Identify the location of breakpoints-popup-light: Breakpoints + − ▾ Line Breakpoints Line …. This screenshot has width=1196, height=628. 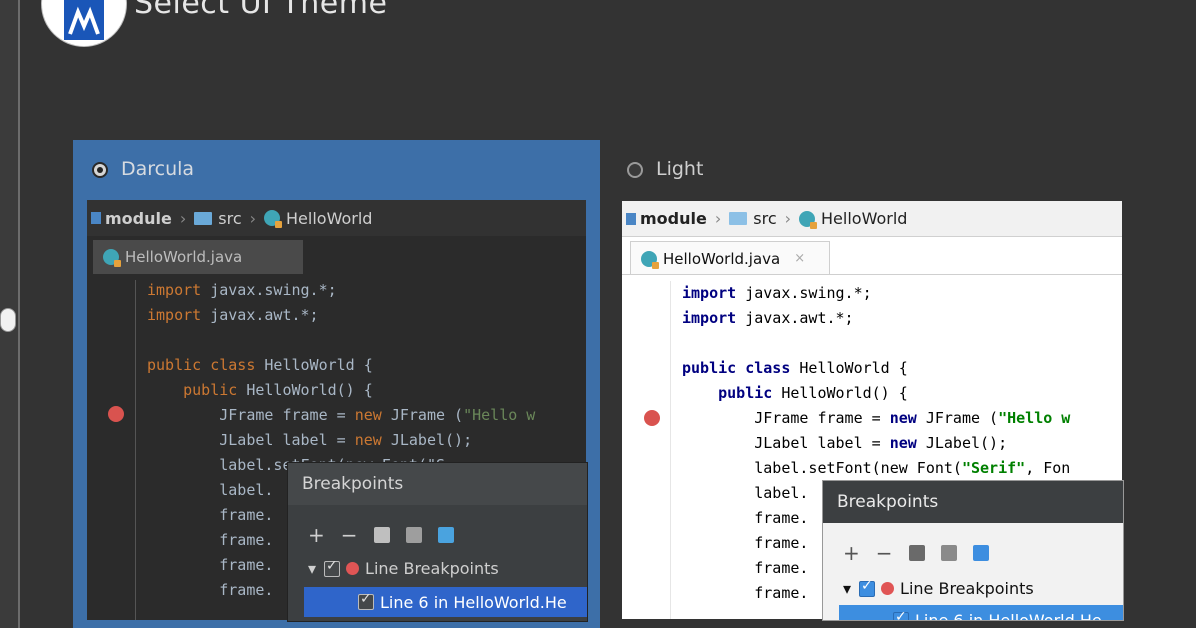
(973, 550).